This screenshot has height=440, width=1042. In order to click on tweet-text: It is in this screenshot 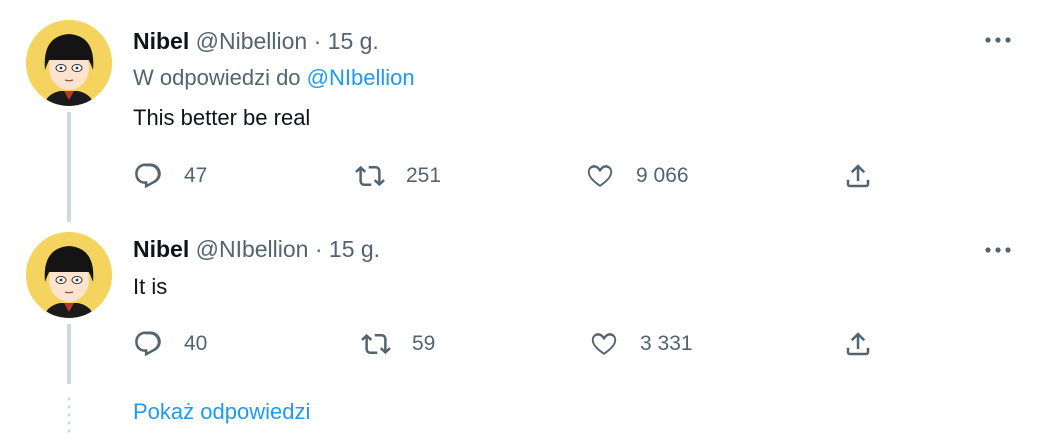, I will do `click(150, 286)`.